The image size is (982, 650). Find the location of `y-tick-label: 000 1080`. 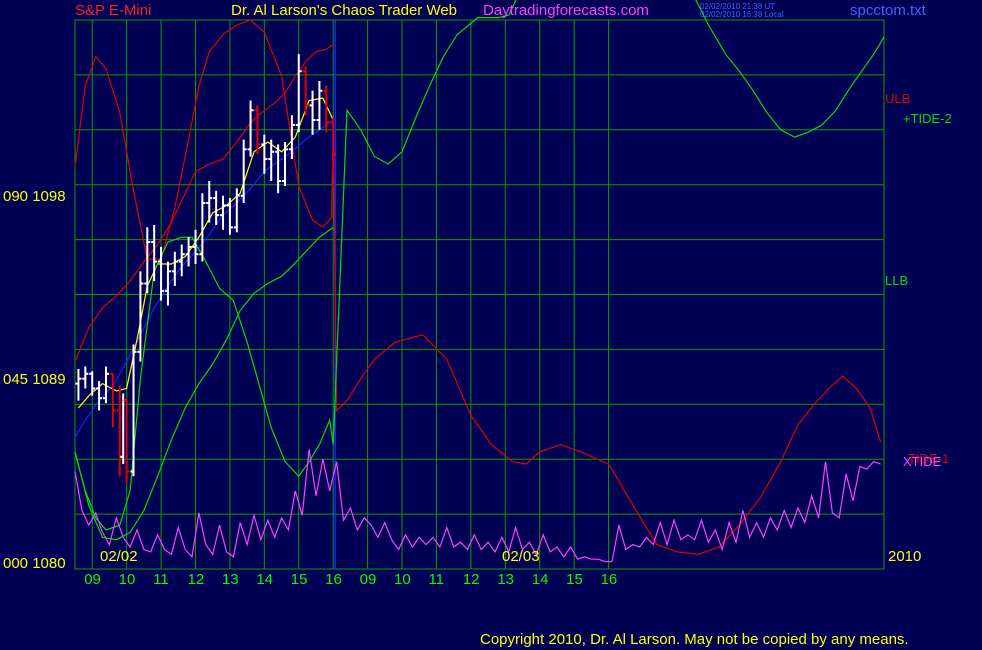

y-tick-label: 000 1080 is located at coordinates (34, 563).